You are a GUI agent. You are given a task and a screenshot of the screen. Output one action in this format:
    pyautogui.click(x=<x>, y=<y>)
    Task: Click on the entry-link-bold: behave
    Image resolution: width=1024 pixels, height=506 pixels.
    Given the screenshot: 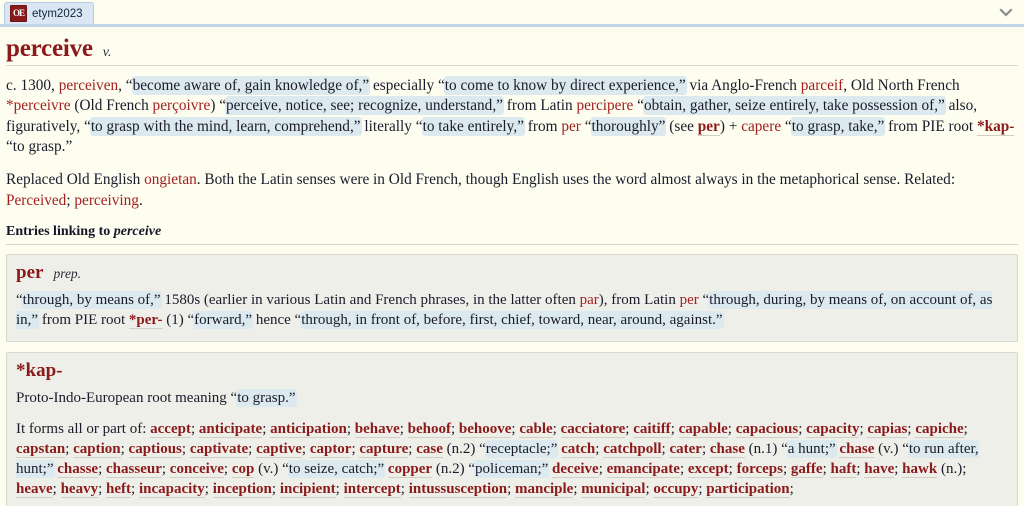 What is the action you would take?
    pyautogui.click(x=377, y=429)
    